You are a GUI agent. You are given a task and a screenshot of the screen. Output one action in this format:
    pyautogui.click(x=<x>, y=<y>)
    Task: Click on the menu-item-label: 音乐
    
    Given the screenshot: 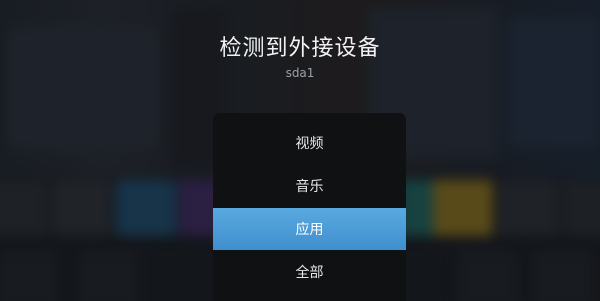 What is the action you would take?
    pyautogui.click(x=309, y=187)
    